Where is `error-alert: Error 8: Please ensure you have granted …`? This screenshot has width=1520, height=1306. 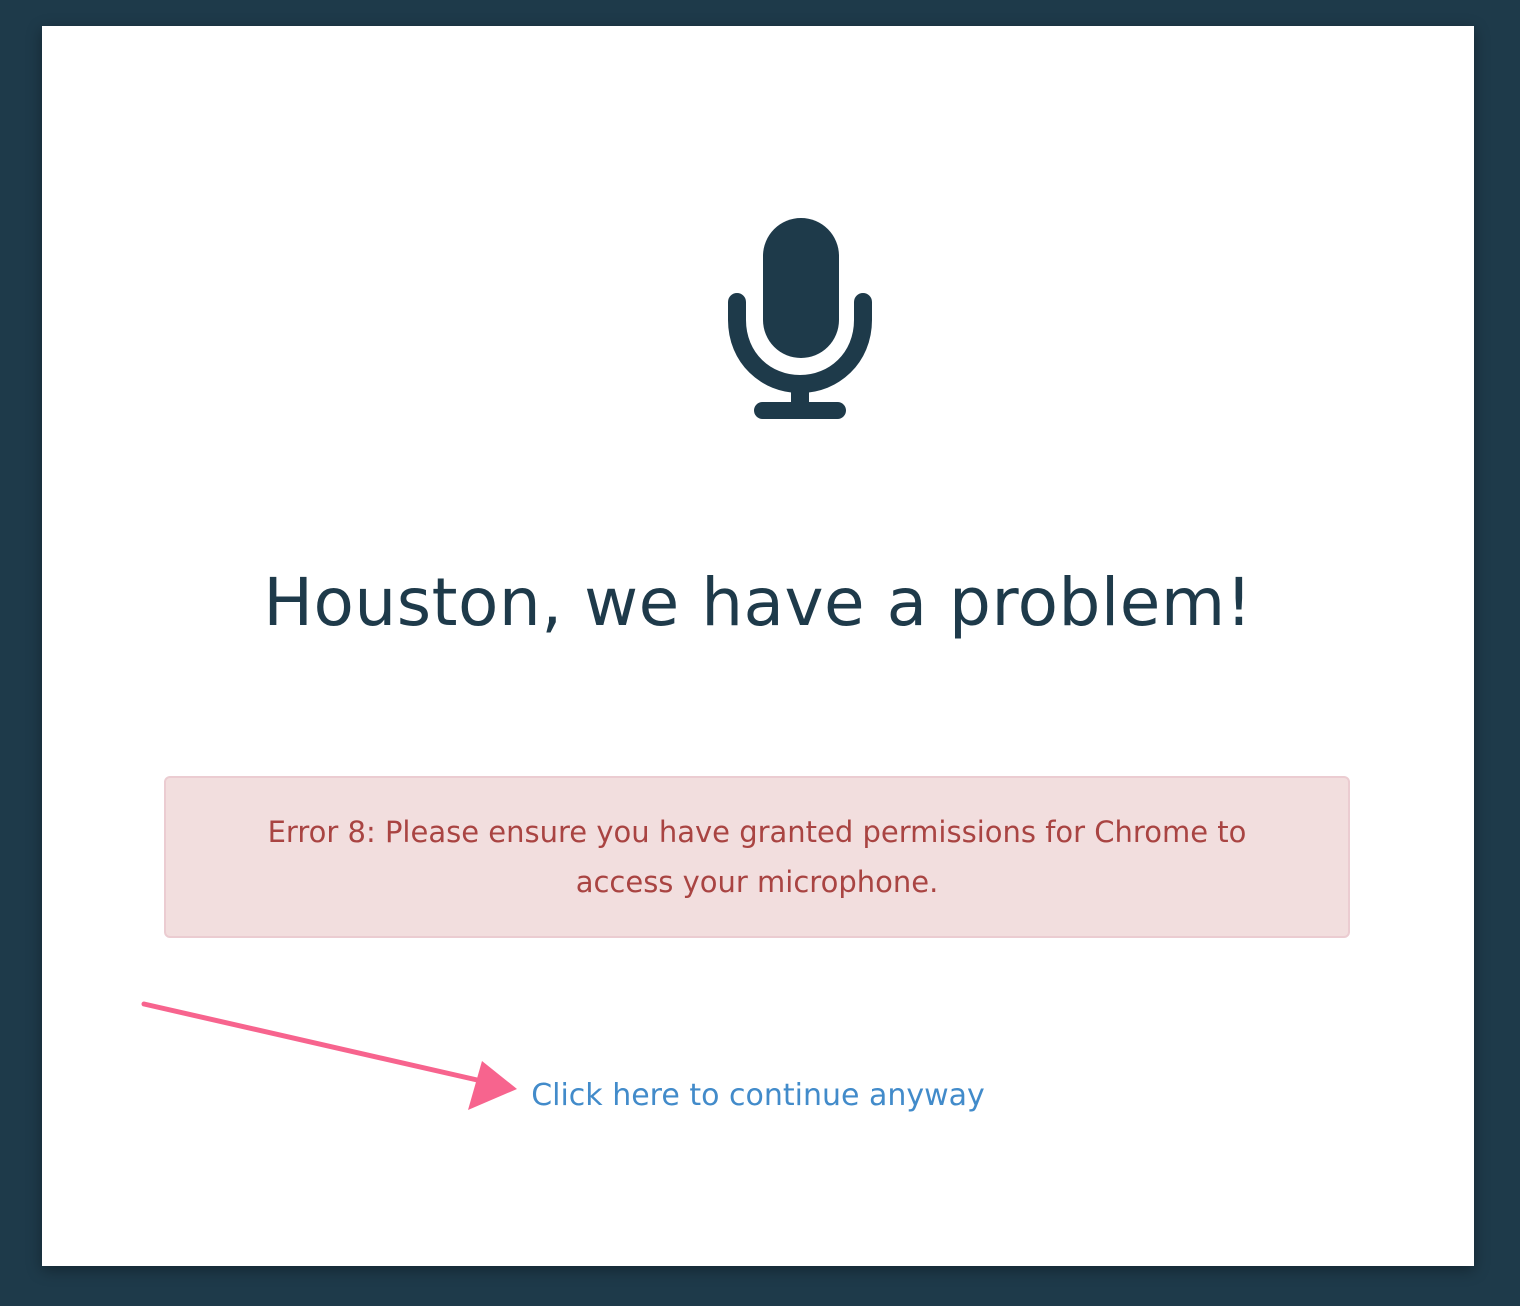 error-alert: Error 8: Please ensure you have granted … is located at coordinates (757, 857).